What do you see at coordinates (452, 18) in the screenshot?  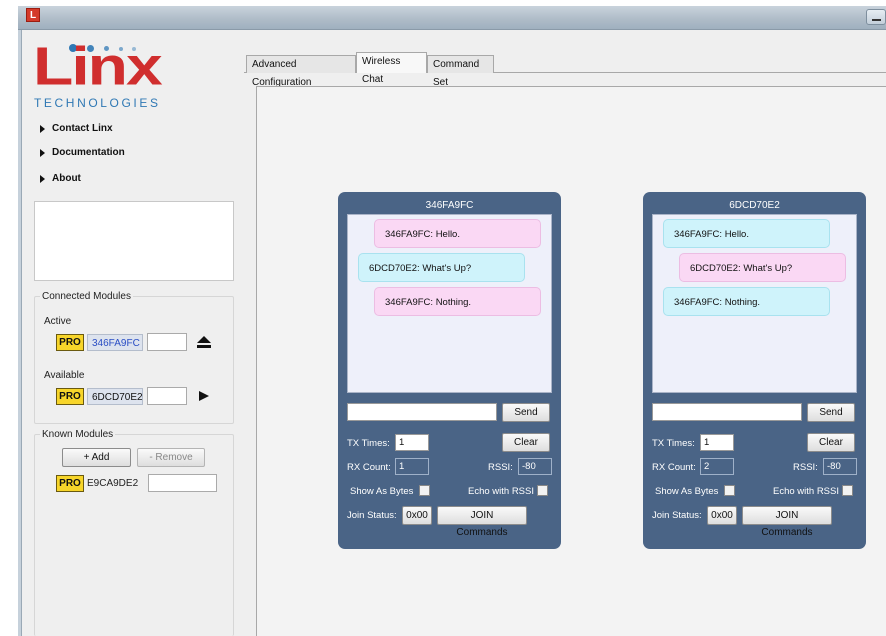 I see `window-titlebar` at bounding box center [452, 18].